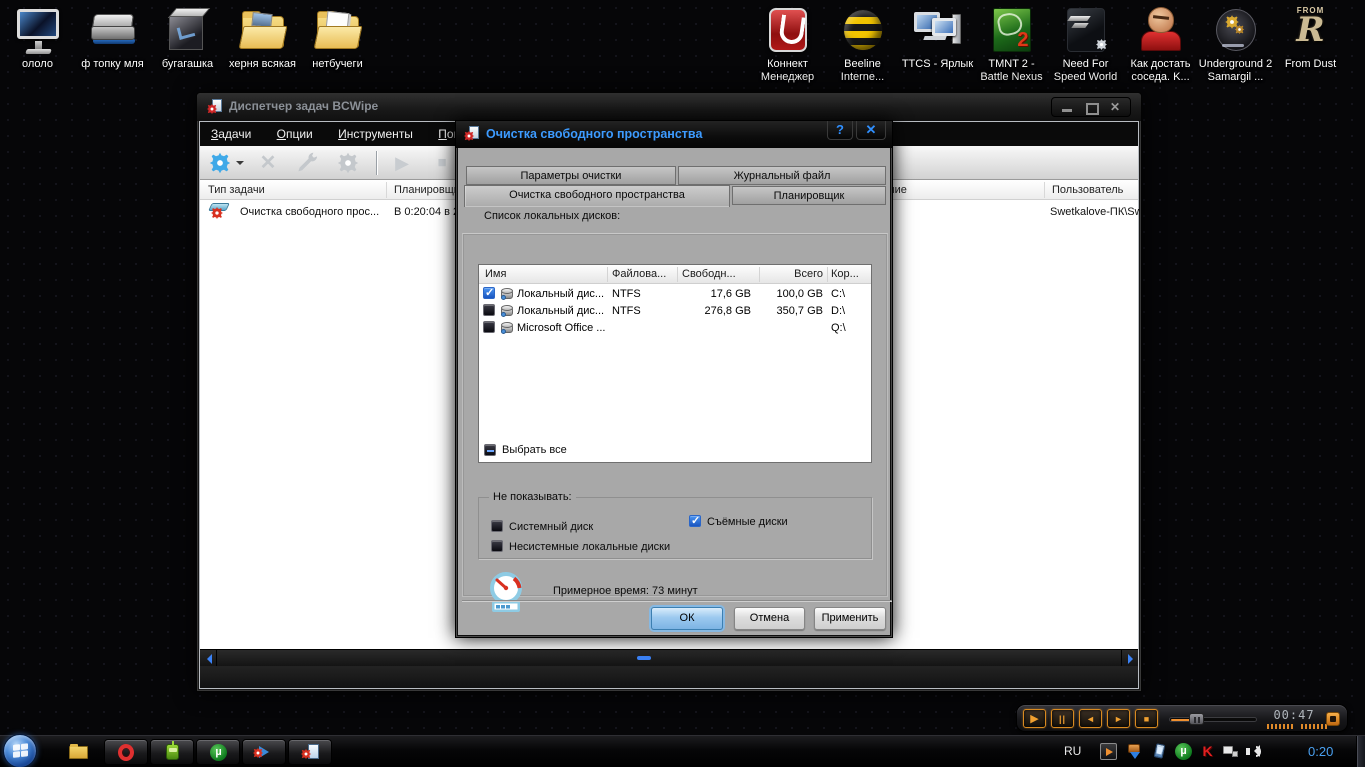 The height and width of the screenshot is (767, 1365). Describe the element at coordinates (644, 658) in the screenshot. I see `scrollbar-thumb` at that location.